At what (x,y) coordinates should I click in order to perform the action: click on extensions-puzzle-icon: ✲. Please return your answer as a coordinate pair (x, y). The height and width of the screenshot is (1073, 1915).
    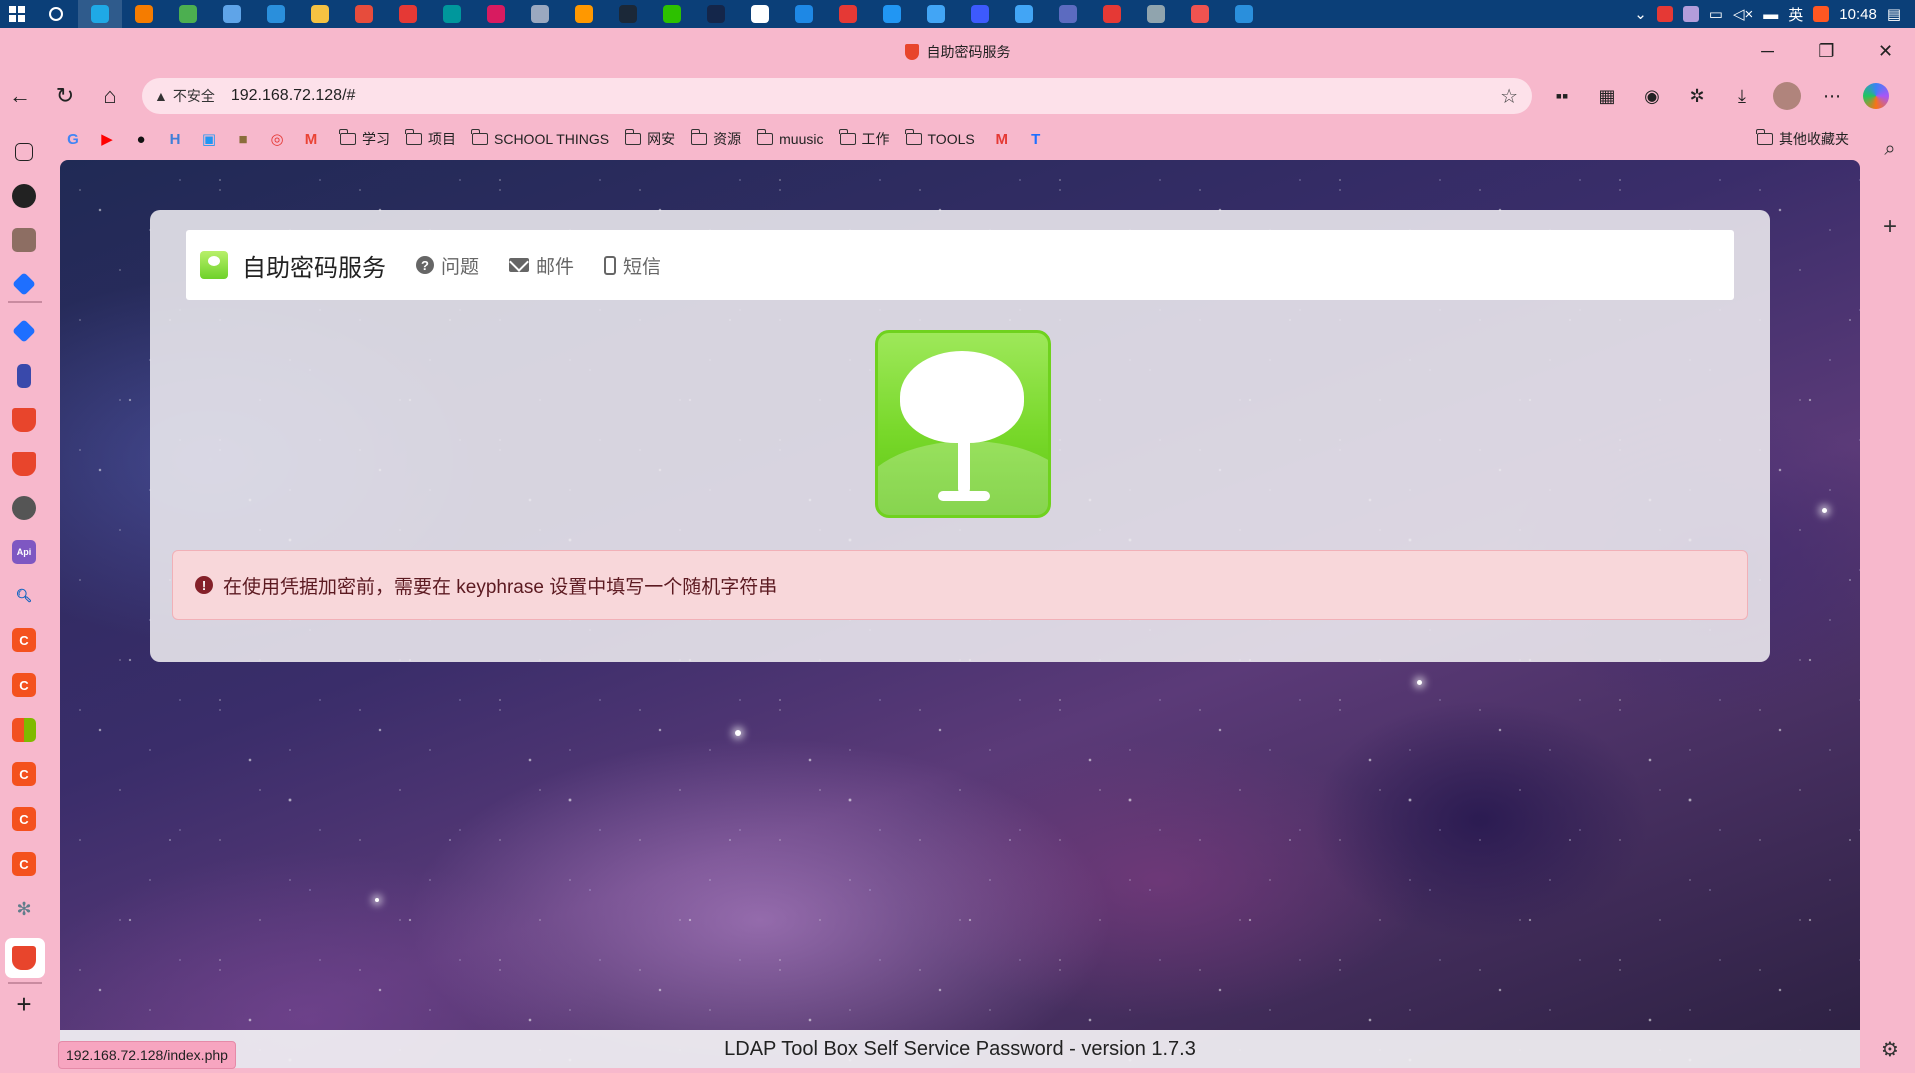
    Looking at the image, I should click on (1697, 96).